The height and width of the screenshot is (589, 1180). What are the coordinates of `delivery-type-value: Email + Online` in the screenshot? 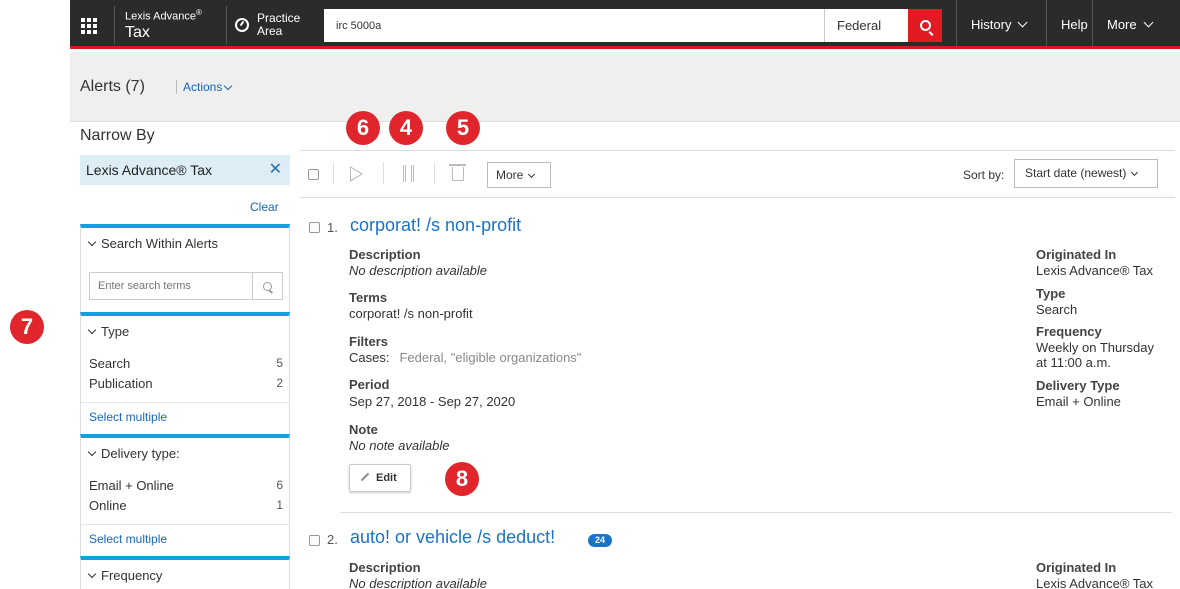 It's located at (1078, 401).